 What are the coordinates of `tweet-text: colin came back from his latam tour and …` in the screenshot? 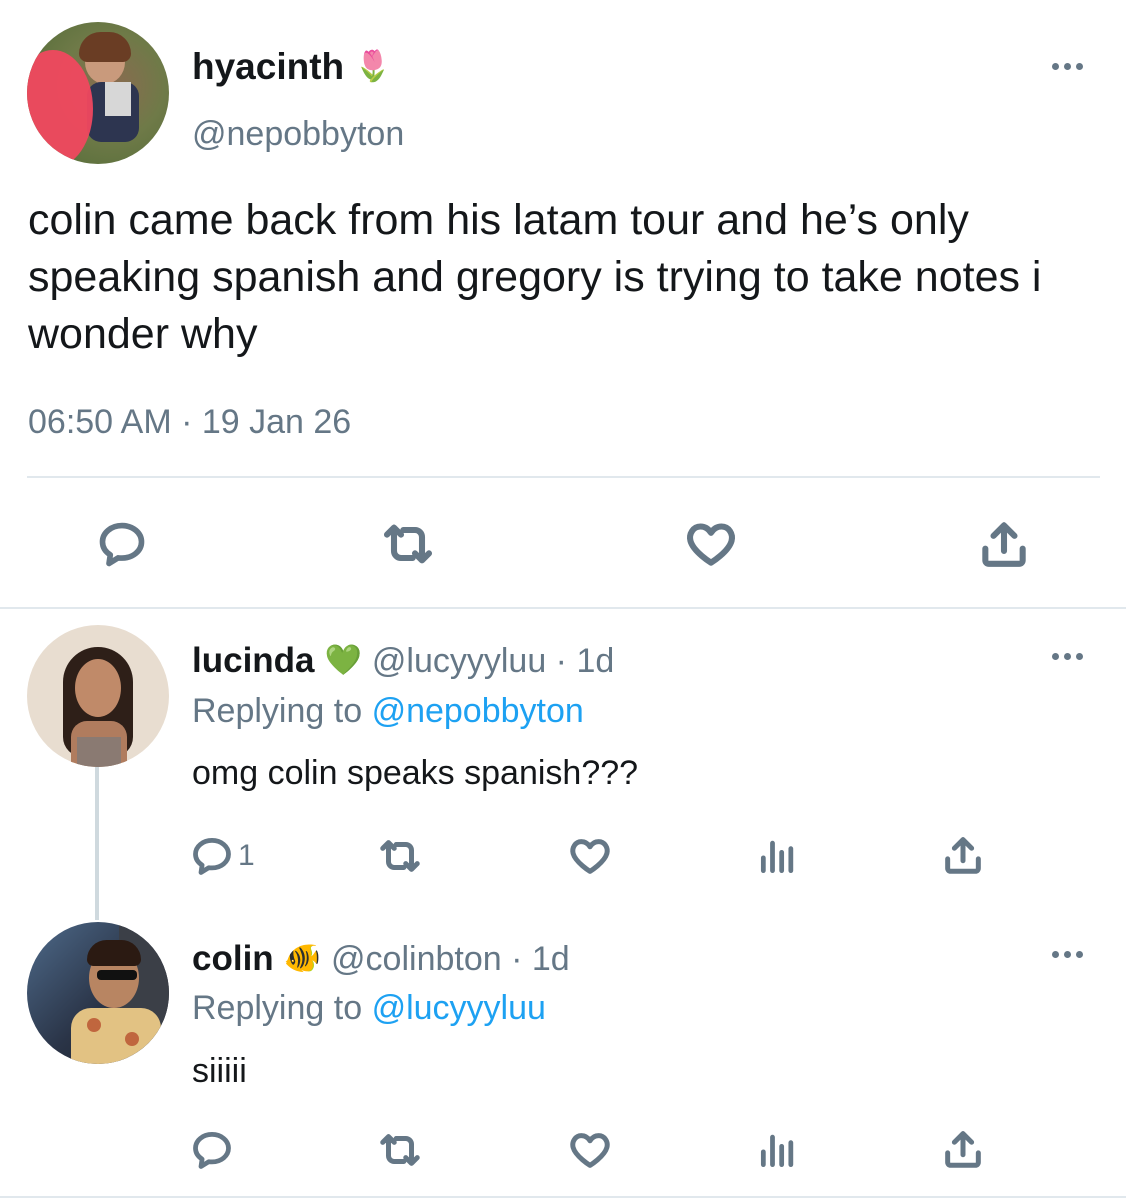 It's located at (535, 277).